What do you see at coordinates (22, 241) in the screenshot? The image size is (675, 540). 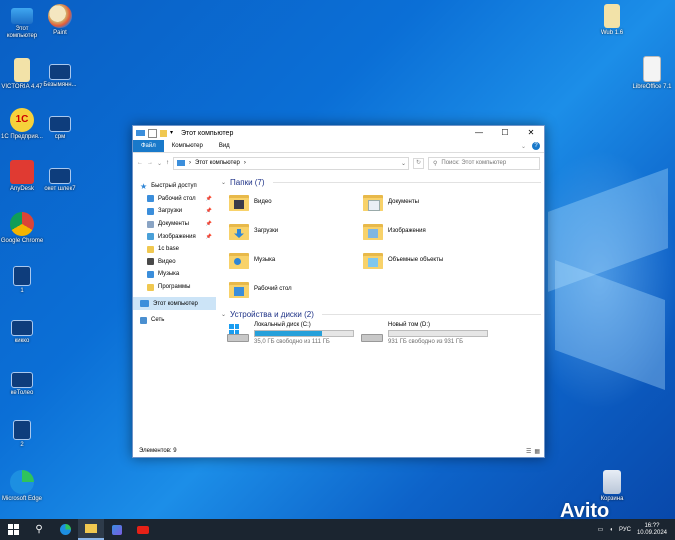 I see `desktop-icon-label: Google Chrome` at bounding box center [22, 241].